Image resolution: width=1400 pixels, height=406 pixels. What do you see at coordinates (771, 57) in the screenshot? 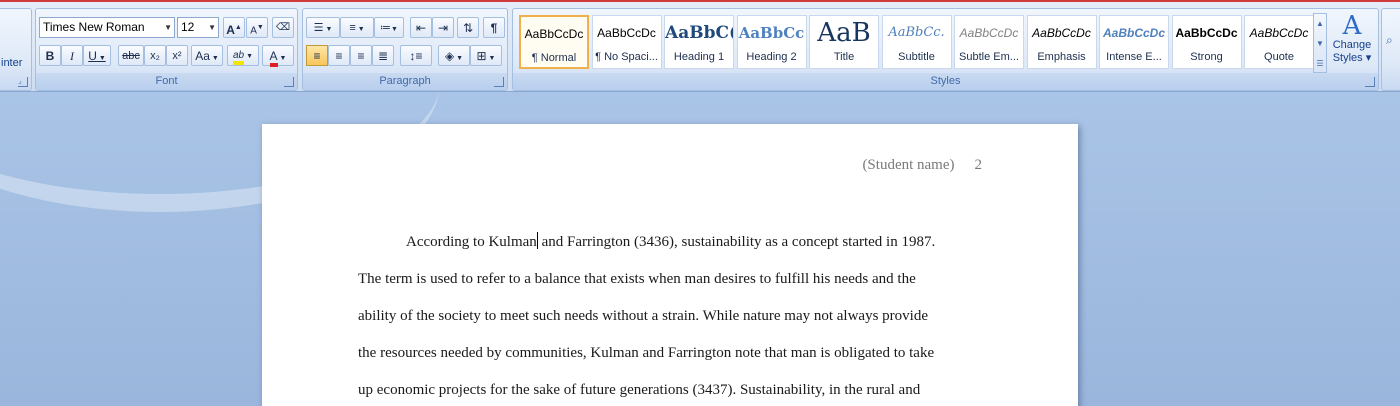
I see `style-name: Heading 2` at bounding box center [771, 57].